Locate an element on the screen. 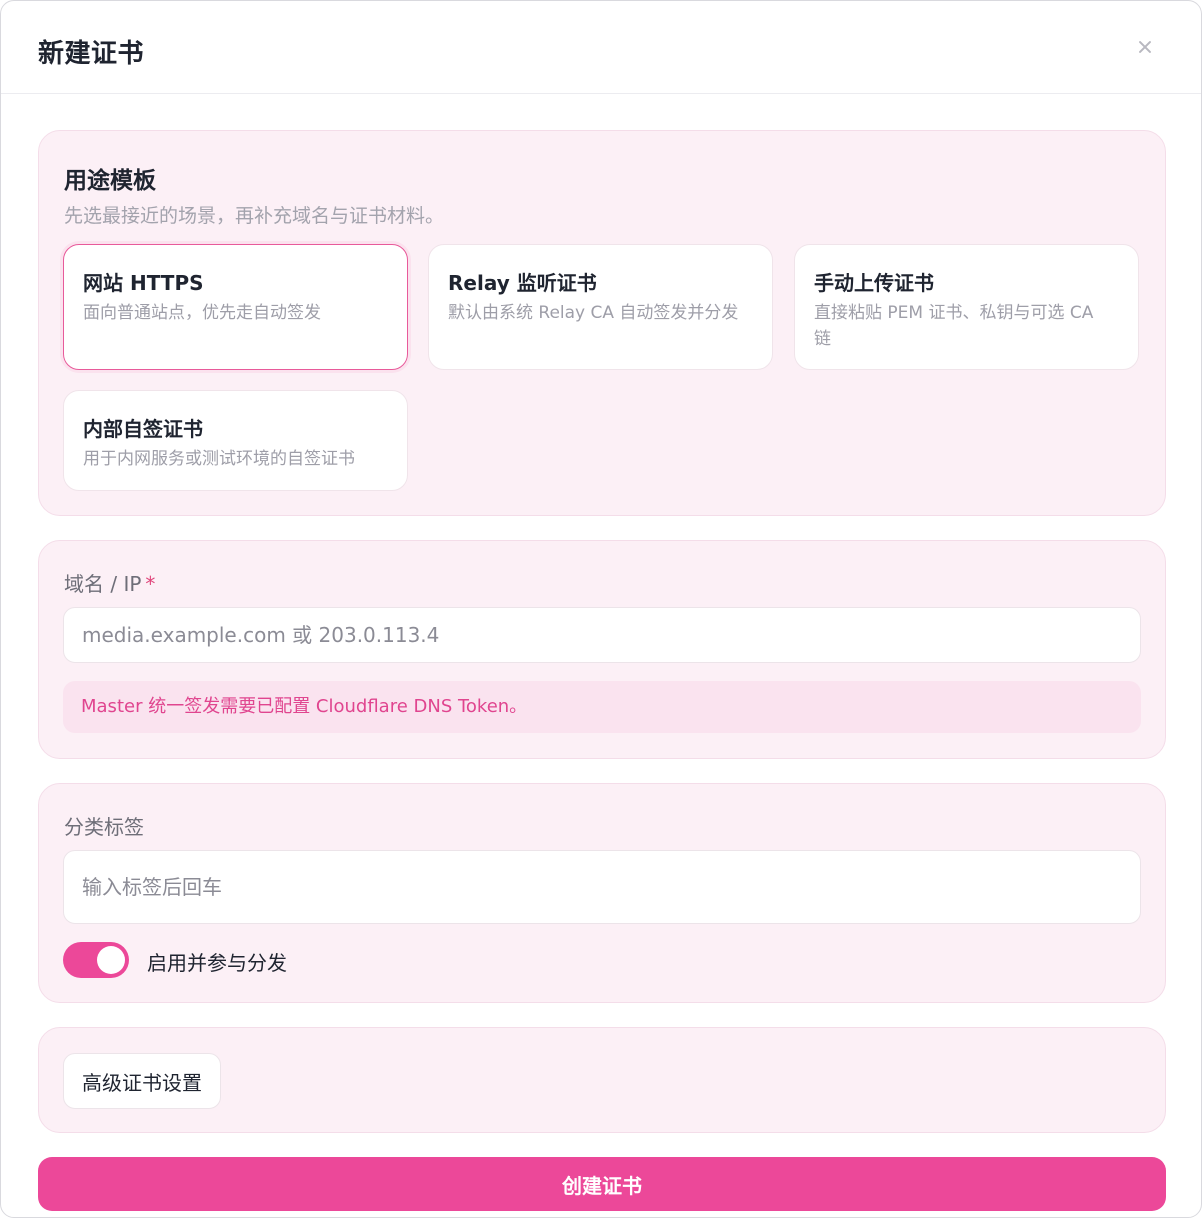 This screenshot has height=1218, width=1202. template-card-description: 面向普通站点，优先走自动签发 is located at coordinates (202, 313).